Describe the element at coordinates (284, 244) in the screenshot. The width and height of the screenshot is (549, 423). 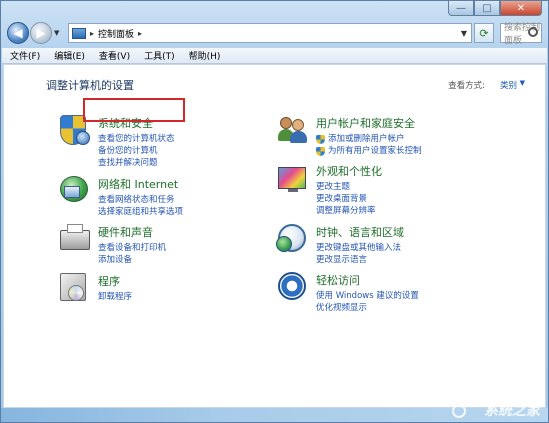
I see `globe-icon` at that location.